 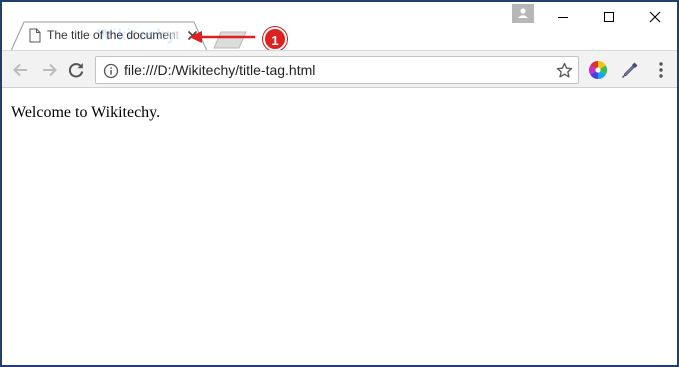 I want to click on minimize-button, so click(x=563, y=17).